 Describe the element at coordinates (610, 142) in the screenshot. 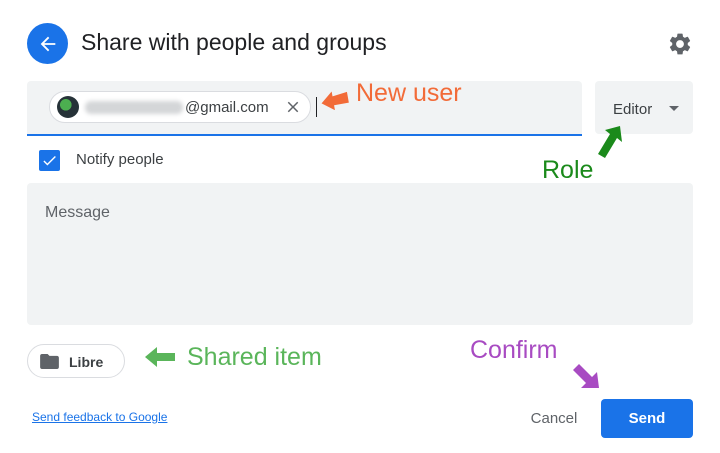

I see `annotation-arrow-role-icon` at that location.